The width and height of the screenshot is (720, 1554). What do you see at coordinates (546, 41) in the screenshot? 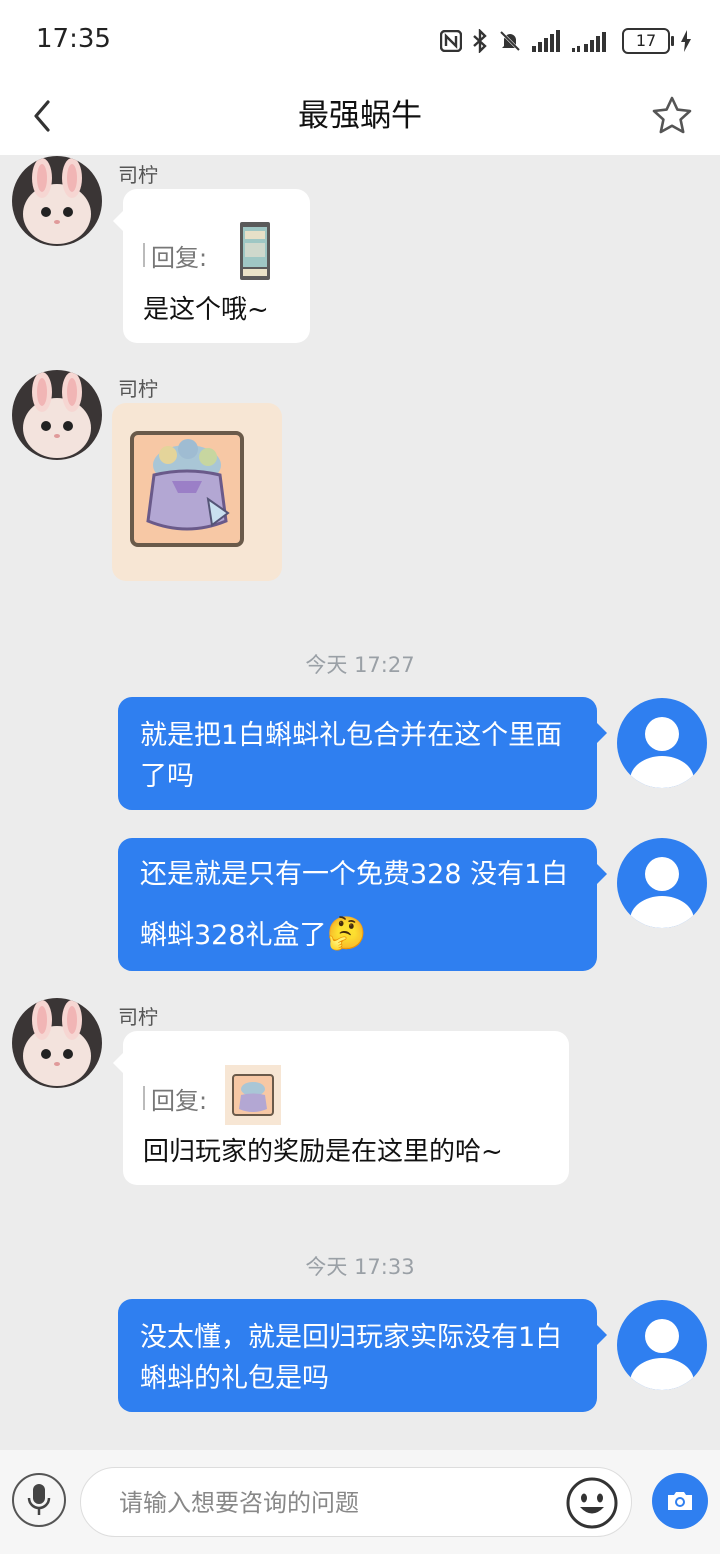
I see `signal-icon` at bounding box center [546, 41].